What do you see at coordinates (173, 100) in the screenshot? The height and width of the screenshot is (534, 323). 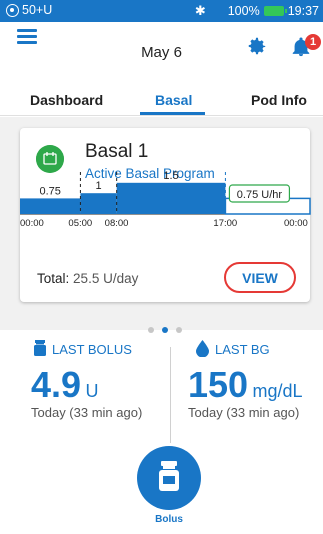 I see `tab-basal: Basal` at bounding box center [173, 100].